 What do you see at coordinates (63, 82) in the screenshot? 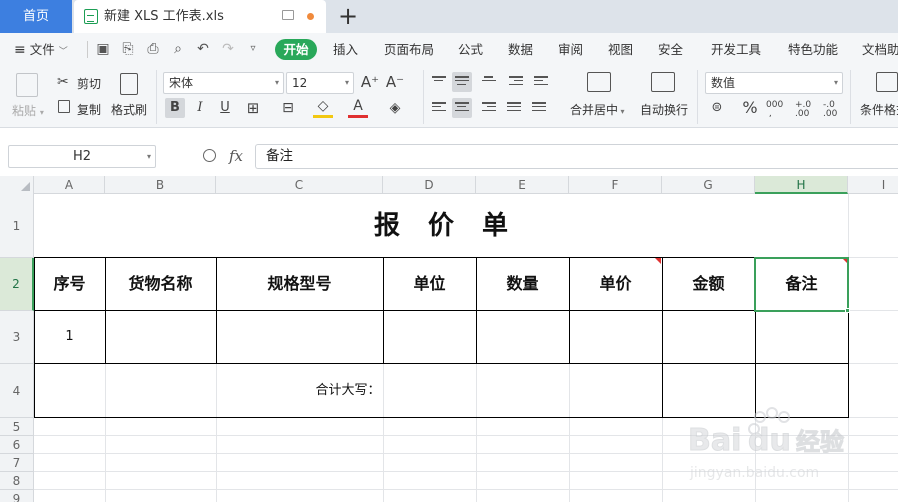
I see `scissors-icon: ✂` at bounding box center [63, 82].